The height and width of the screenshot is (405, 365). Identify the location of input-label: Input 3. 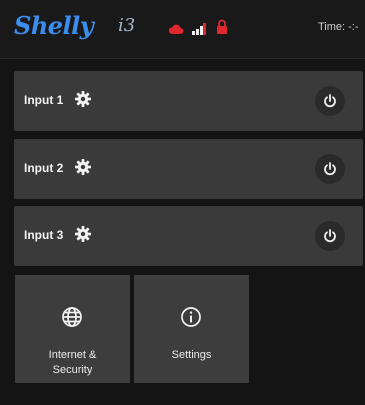
(44, 235).